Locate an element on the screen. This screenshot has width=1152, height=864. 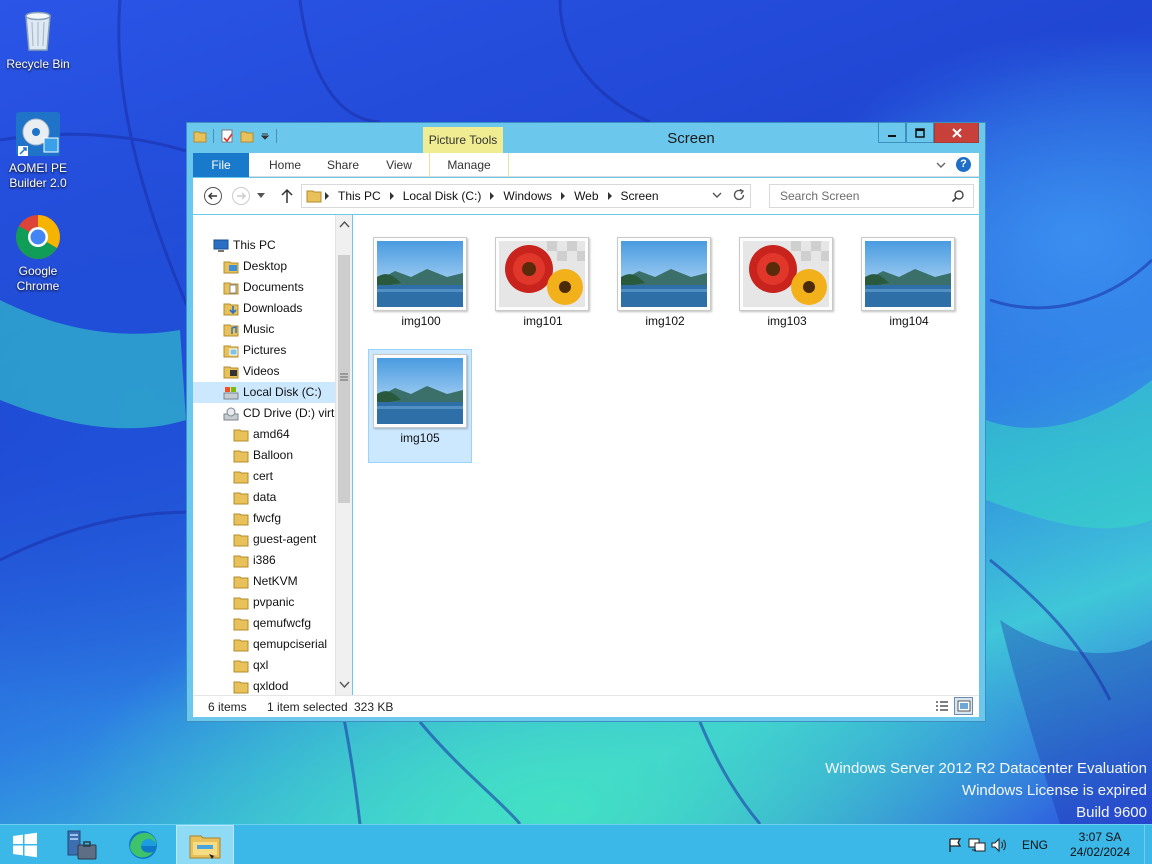
tab-view: View is located at coordinates (399, 165).